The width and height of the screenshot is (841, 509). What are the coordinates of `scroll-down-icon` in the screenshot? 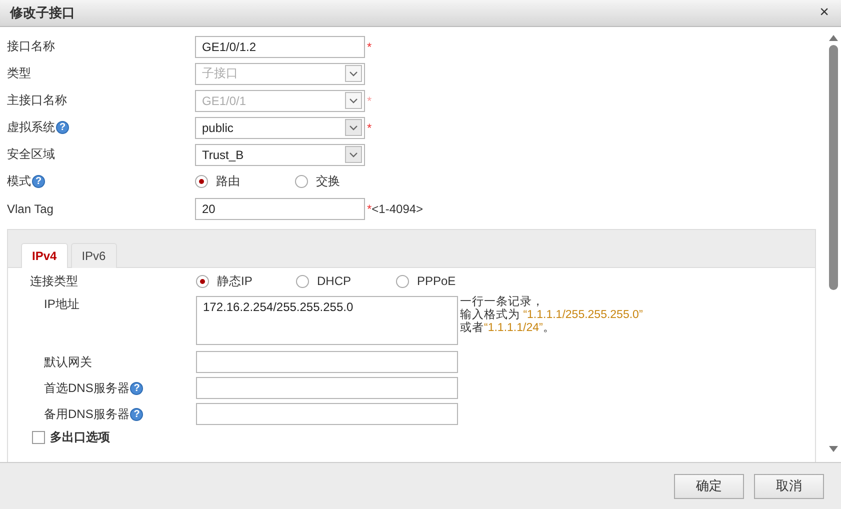 It's located at (833, 449).